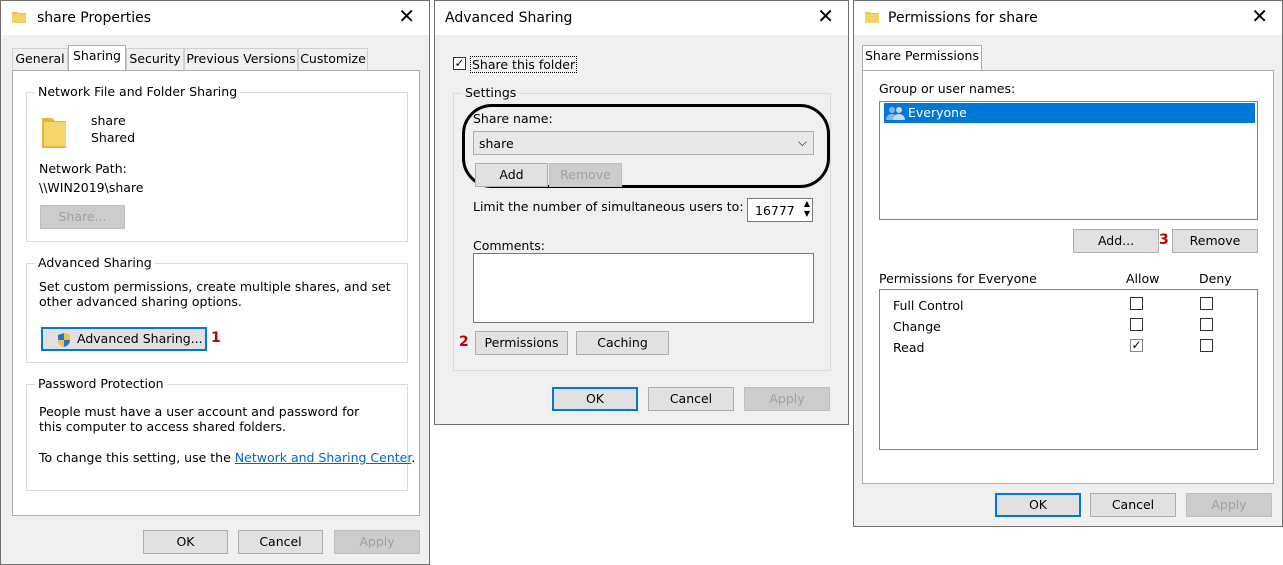 The height and width of the screenshot is (565, 1283). Describe the element at coordinates (1136, 303) in the screenshot. I see `full-control-allow-checkbox` at that location.